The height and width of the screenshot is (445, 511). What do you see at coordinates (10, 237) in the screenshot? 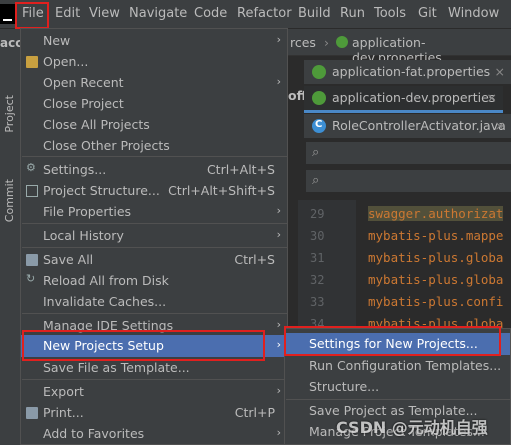
I see `left-tool-strip: Project Commit` at bounding box center [10, 237].